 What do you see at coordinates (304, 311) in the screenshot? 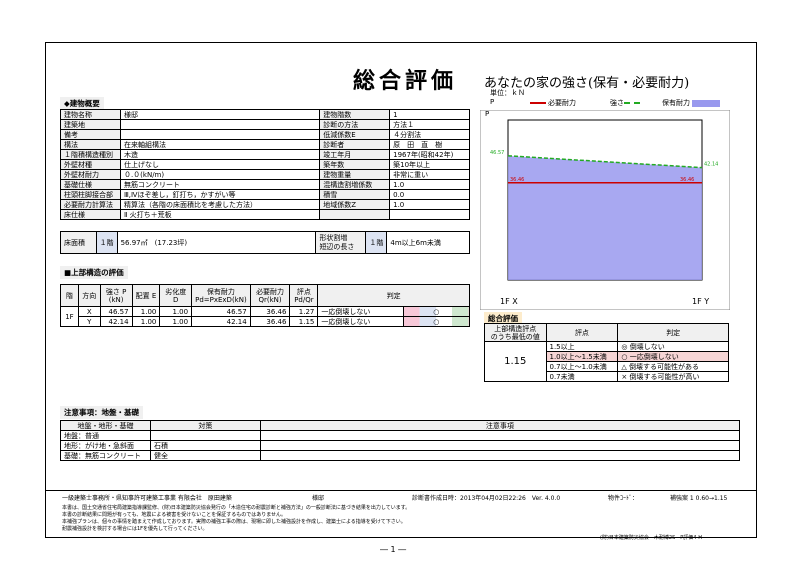
I see `upper-score: 1.27` at bounding box center [304, 311].